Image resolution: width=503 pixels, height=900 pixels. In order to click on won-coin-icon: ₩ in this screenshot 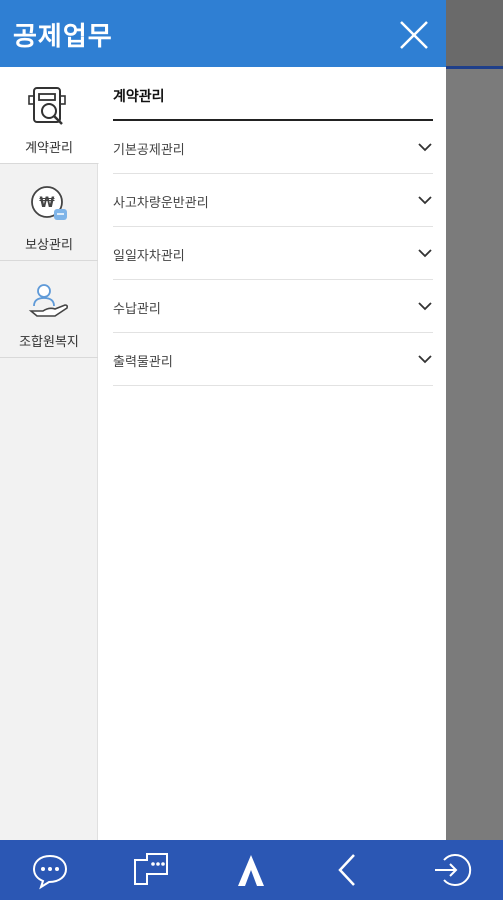, I will do `click(49, 203)`.